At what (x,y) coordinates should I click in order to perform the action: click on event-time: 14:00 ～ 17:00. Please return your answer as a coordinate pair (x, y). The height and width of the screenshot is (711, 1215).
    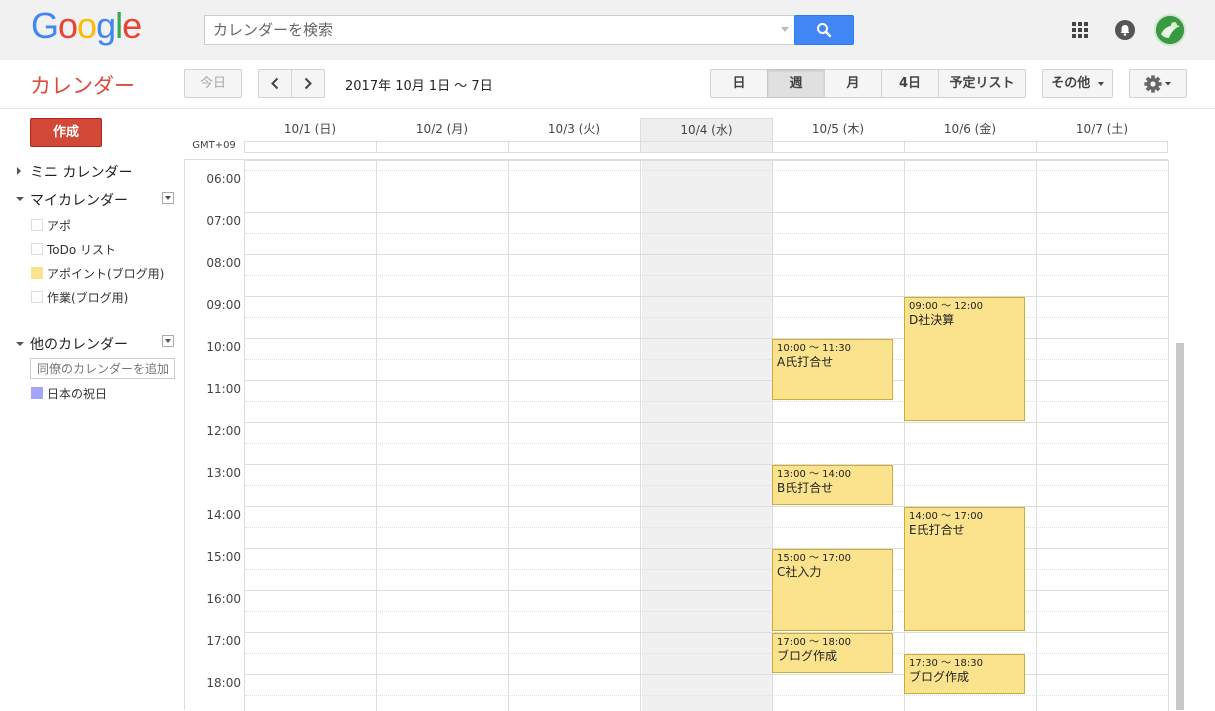
    Looking at the image, I should click on (946, 516).